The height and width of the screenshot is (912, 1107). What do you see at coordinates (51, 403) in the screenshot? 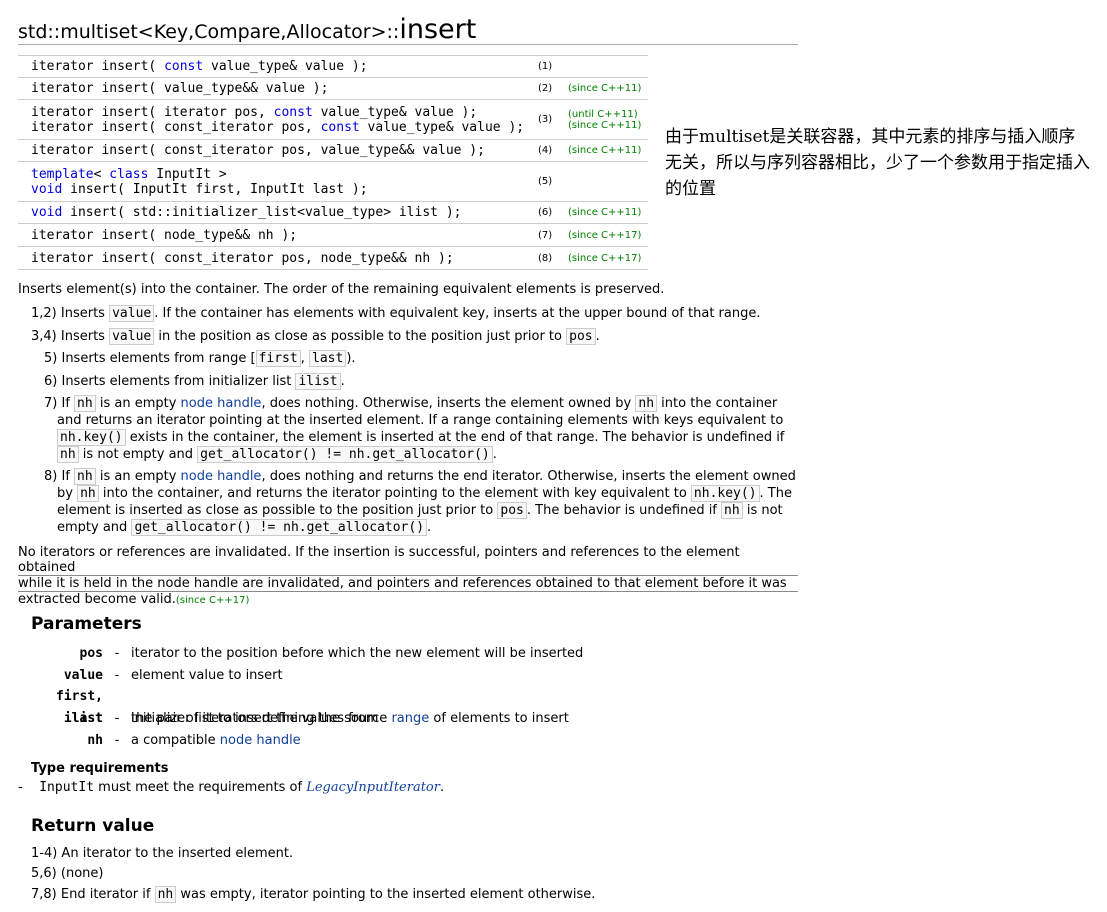
I see `item-label: 7)` at bounding box center [51, 403].